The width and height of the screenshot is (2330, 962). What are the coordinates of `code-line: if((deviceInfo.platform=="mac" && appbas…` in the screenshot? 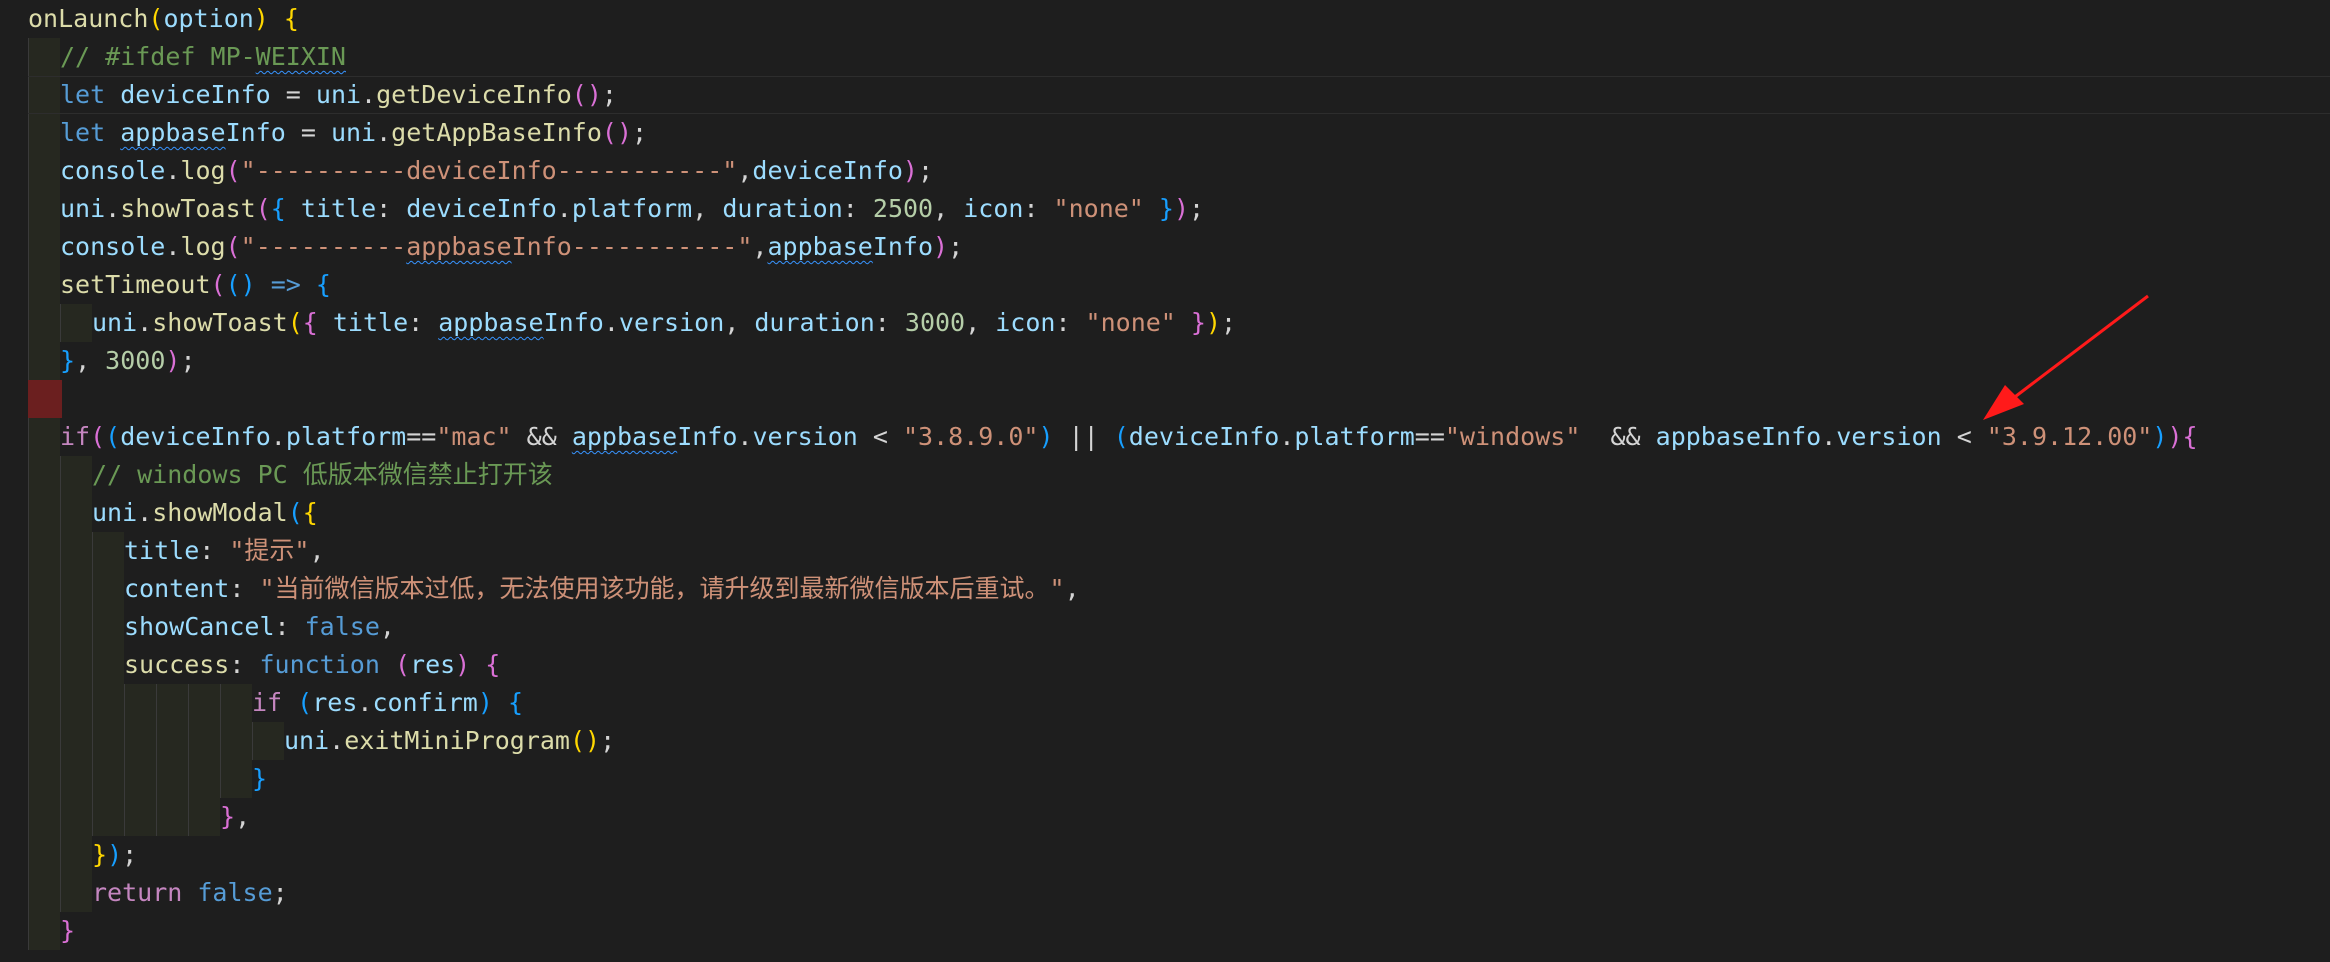 It's located at (1179, 437).